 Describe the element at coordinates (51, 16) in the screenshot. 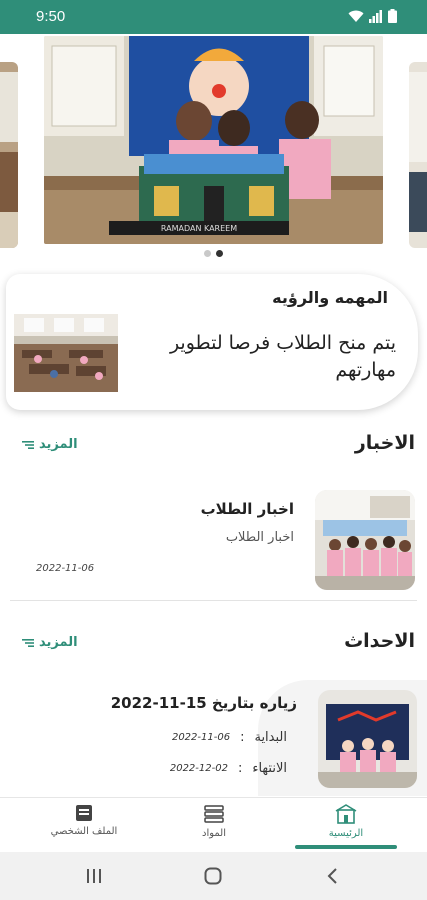

I see `status-time: 9:50` at that location.